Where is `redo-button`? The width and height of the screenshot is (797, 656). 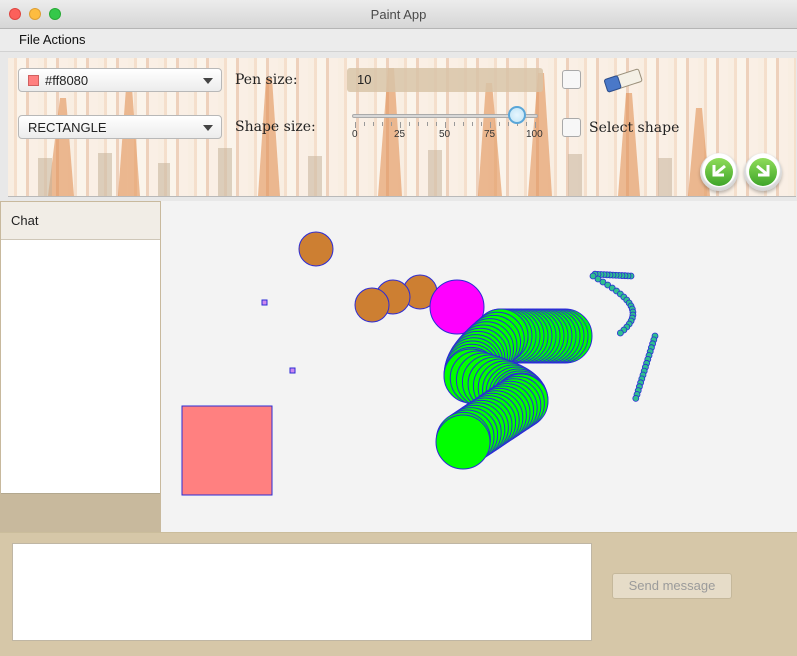
redo-button is located at coordinates (763, 172).